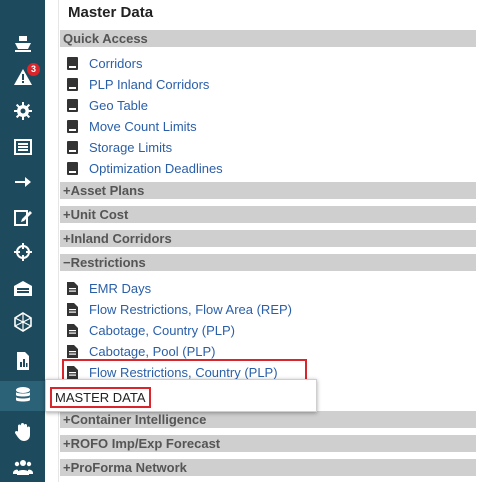  I want to click on quick-access-item: PLP Inland Corridors, so click(137, 84).